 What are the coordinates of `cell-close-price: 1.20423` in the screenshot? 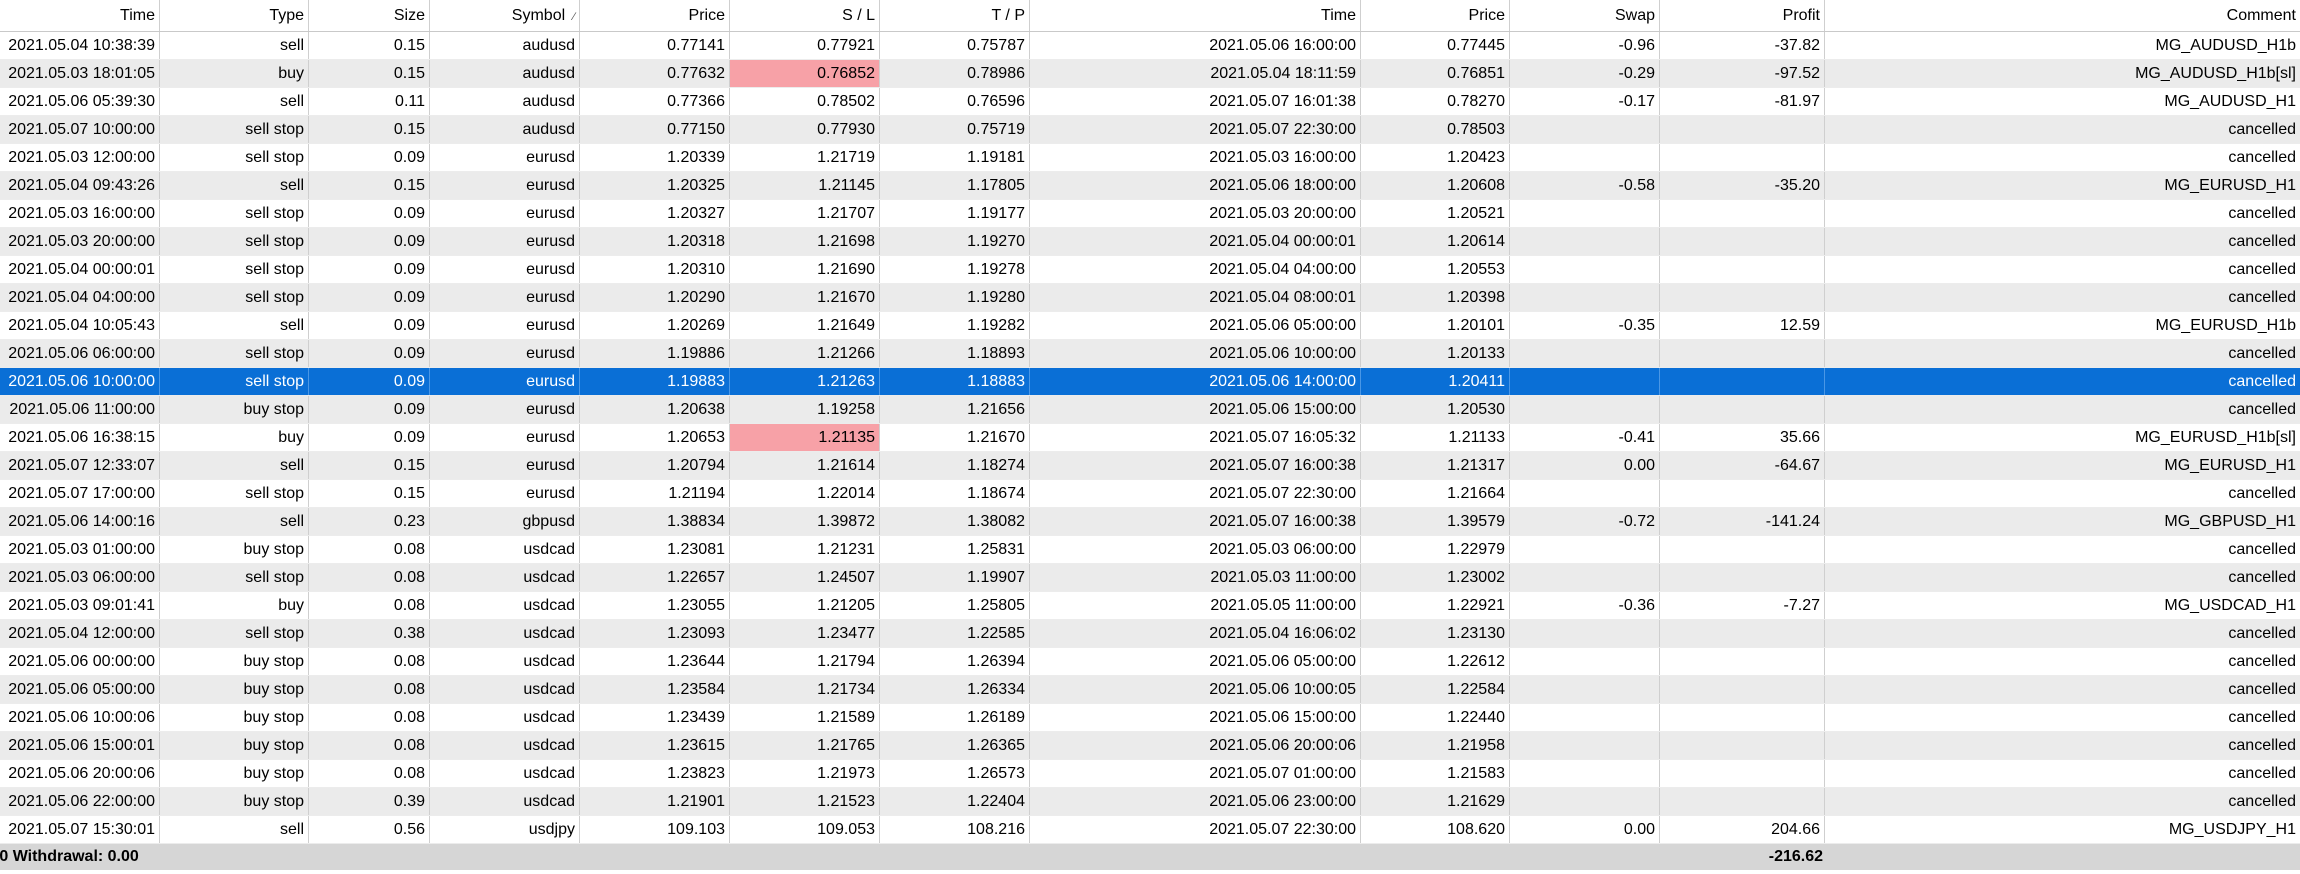 It's located at (1435, 157).